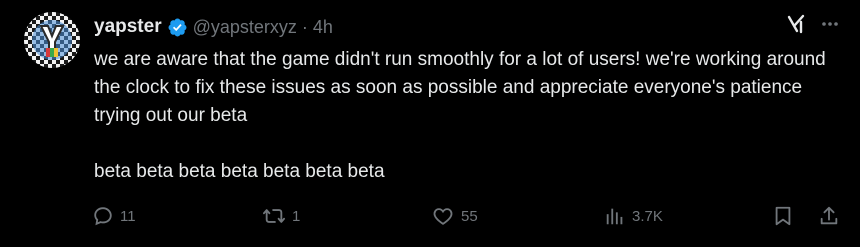 Image resolution: width=860 pixels, height=247 pixels. I want to click on like-count: 55, so click(469, 216).